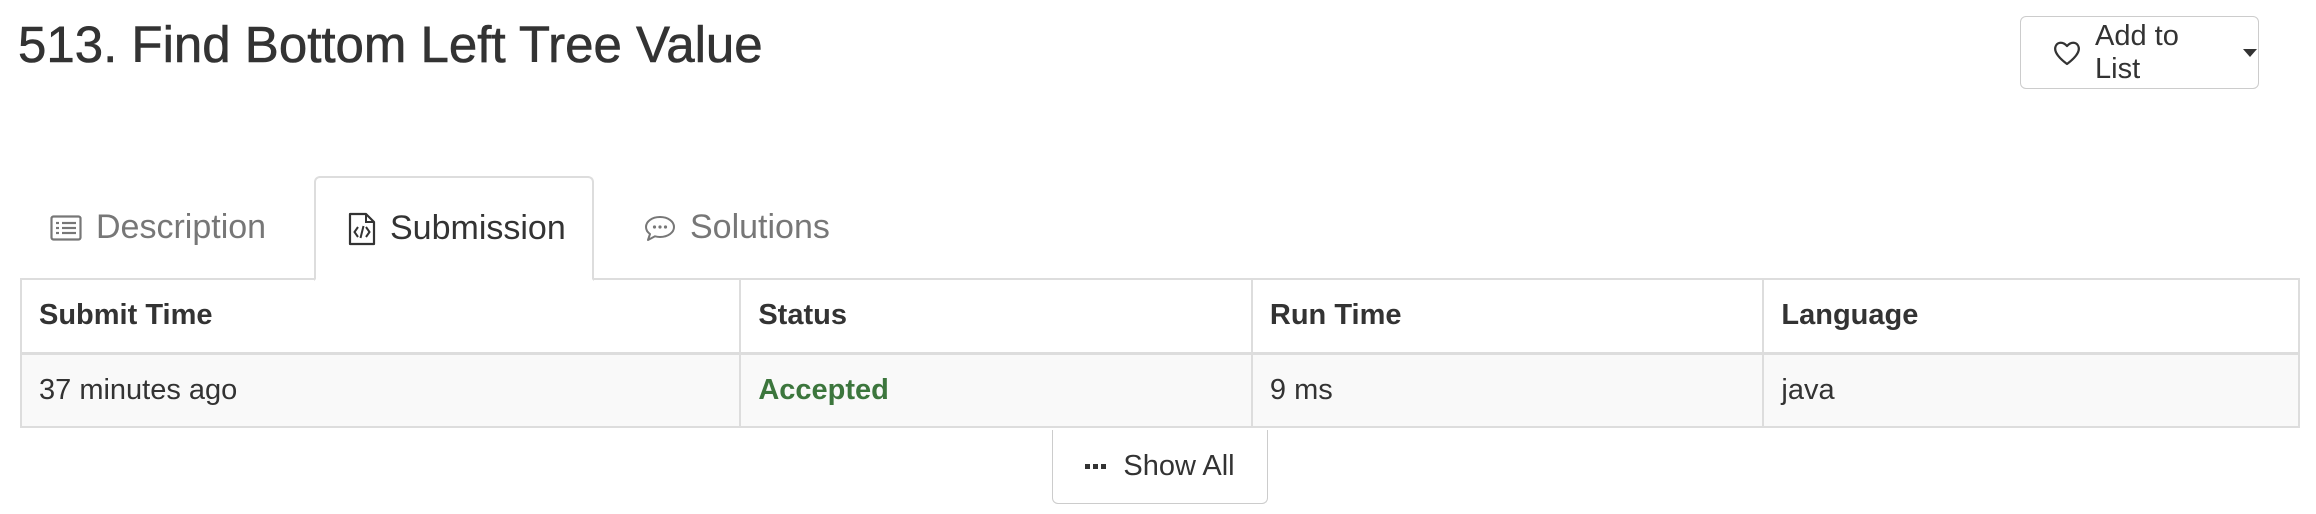 This screenshot has height=514, width=2316. What do you see at coordinates (380, 317) in the screenshot?
I see `header-submit-time: Submit Time` at bounding box center [380, 317].